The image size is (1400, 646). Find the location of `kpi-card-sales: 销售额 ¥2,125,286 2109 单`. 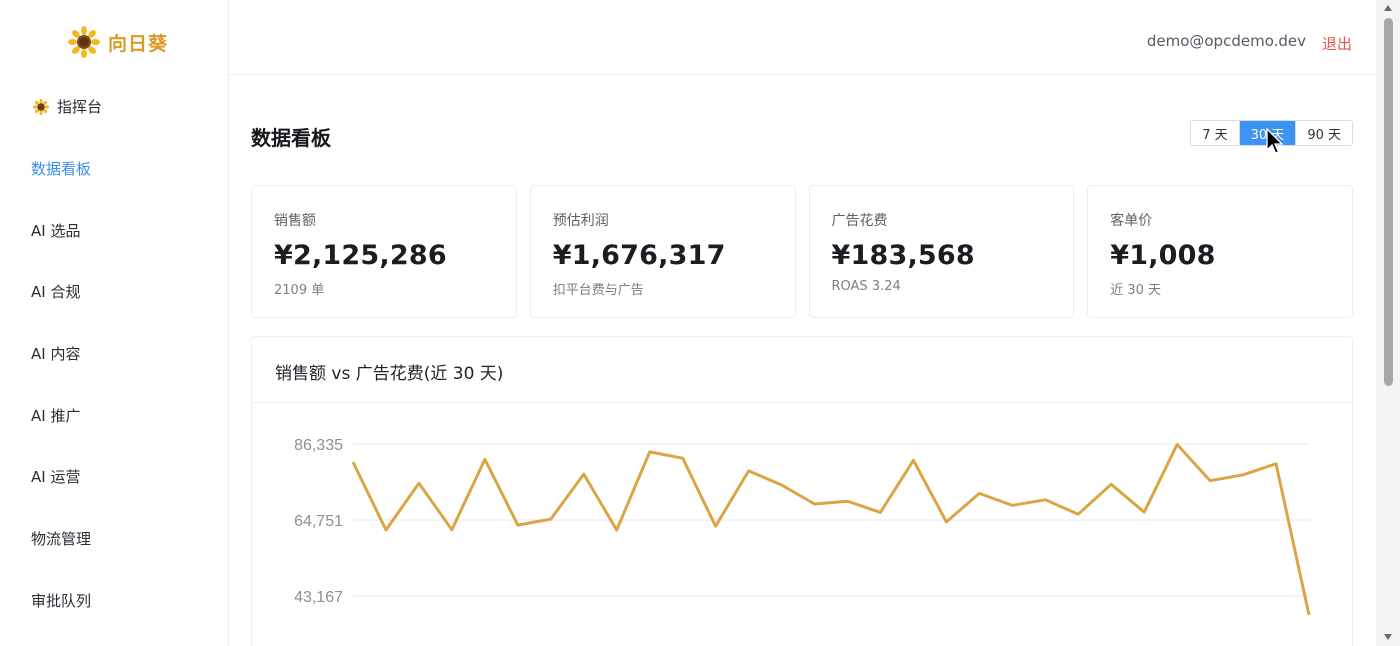

kpi-card-sales: 销售额 ¥2,125,286 2109 单 is located at coordinates (384, 251).